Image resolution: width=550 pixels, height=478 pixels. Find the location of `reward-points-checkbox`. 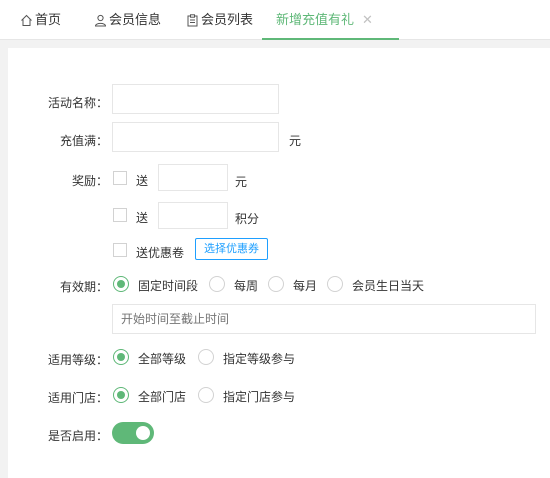

reward-points-checkbox is located at coordinates (120, 215).